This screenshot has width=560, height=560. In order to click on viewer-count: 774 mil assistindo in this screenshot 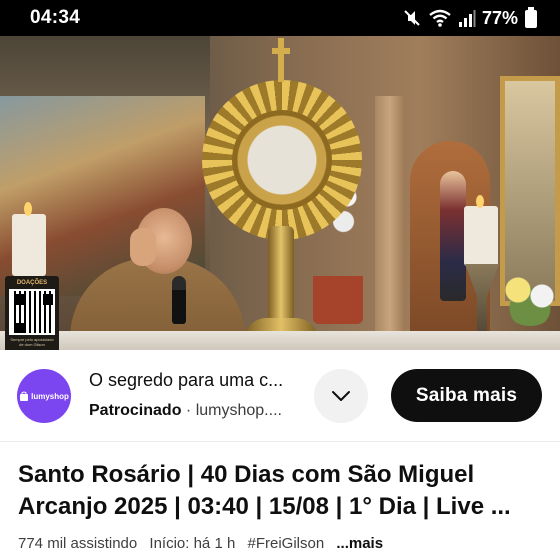, I will do `click(78, 543)`.